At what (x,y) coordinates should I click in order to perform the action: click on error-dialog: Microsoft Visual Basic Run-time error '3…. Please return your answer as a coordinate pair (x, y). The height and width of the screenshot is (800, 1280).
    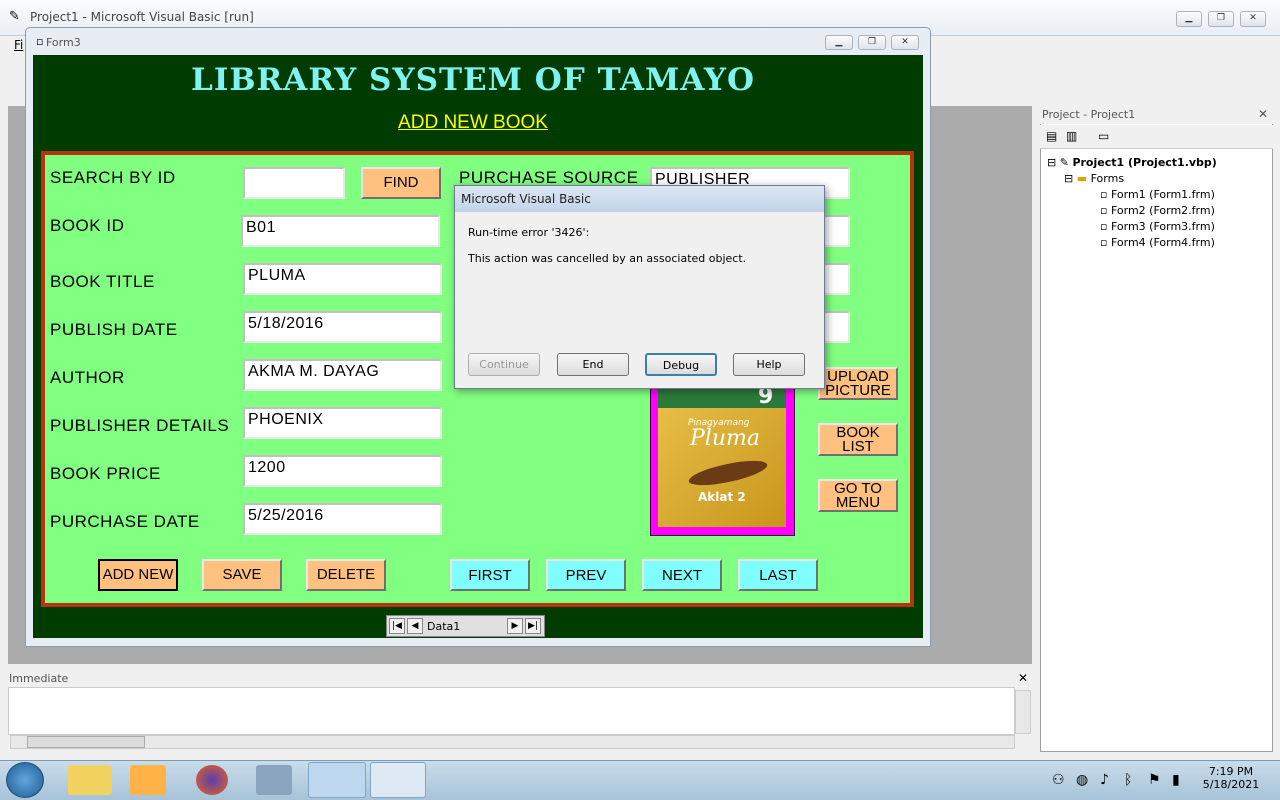
    Looking at the image, I should click on (639, 287).